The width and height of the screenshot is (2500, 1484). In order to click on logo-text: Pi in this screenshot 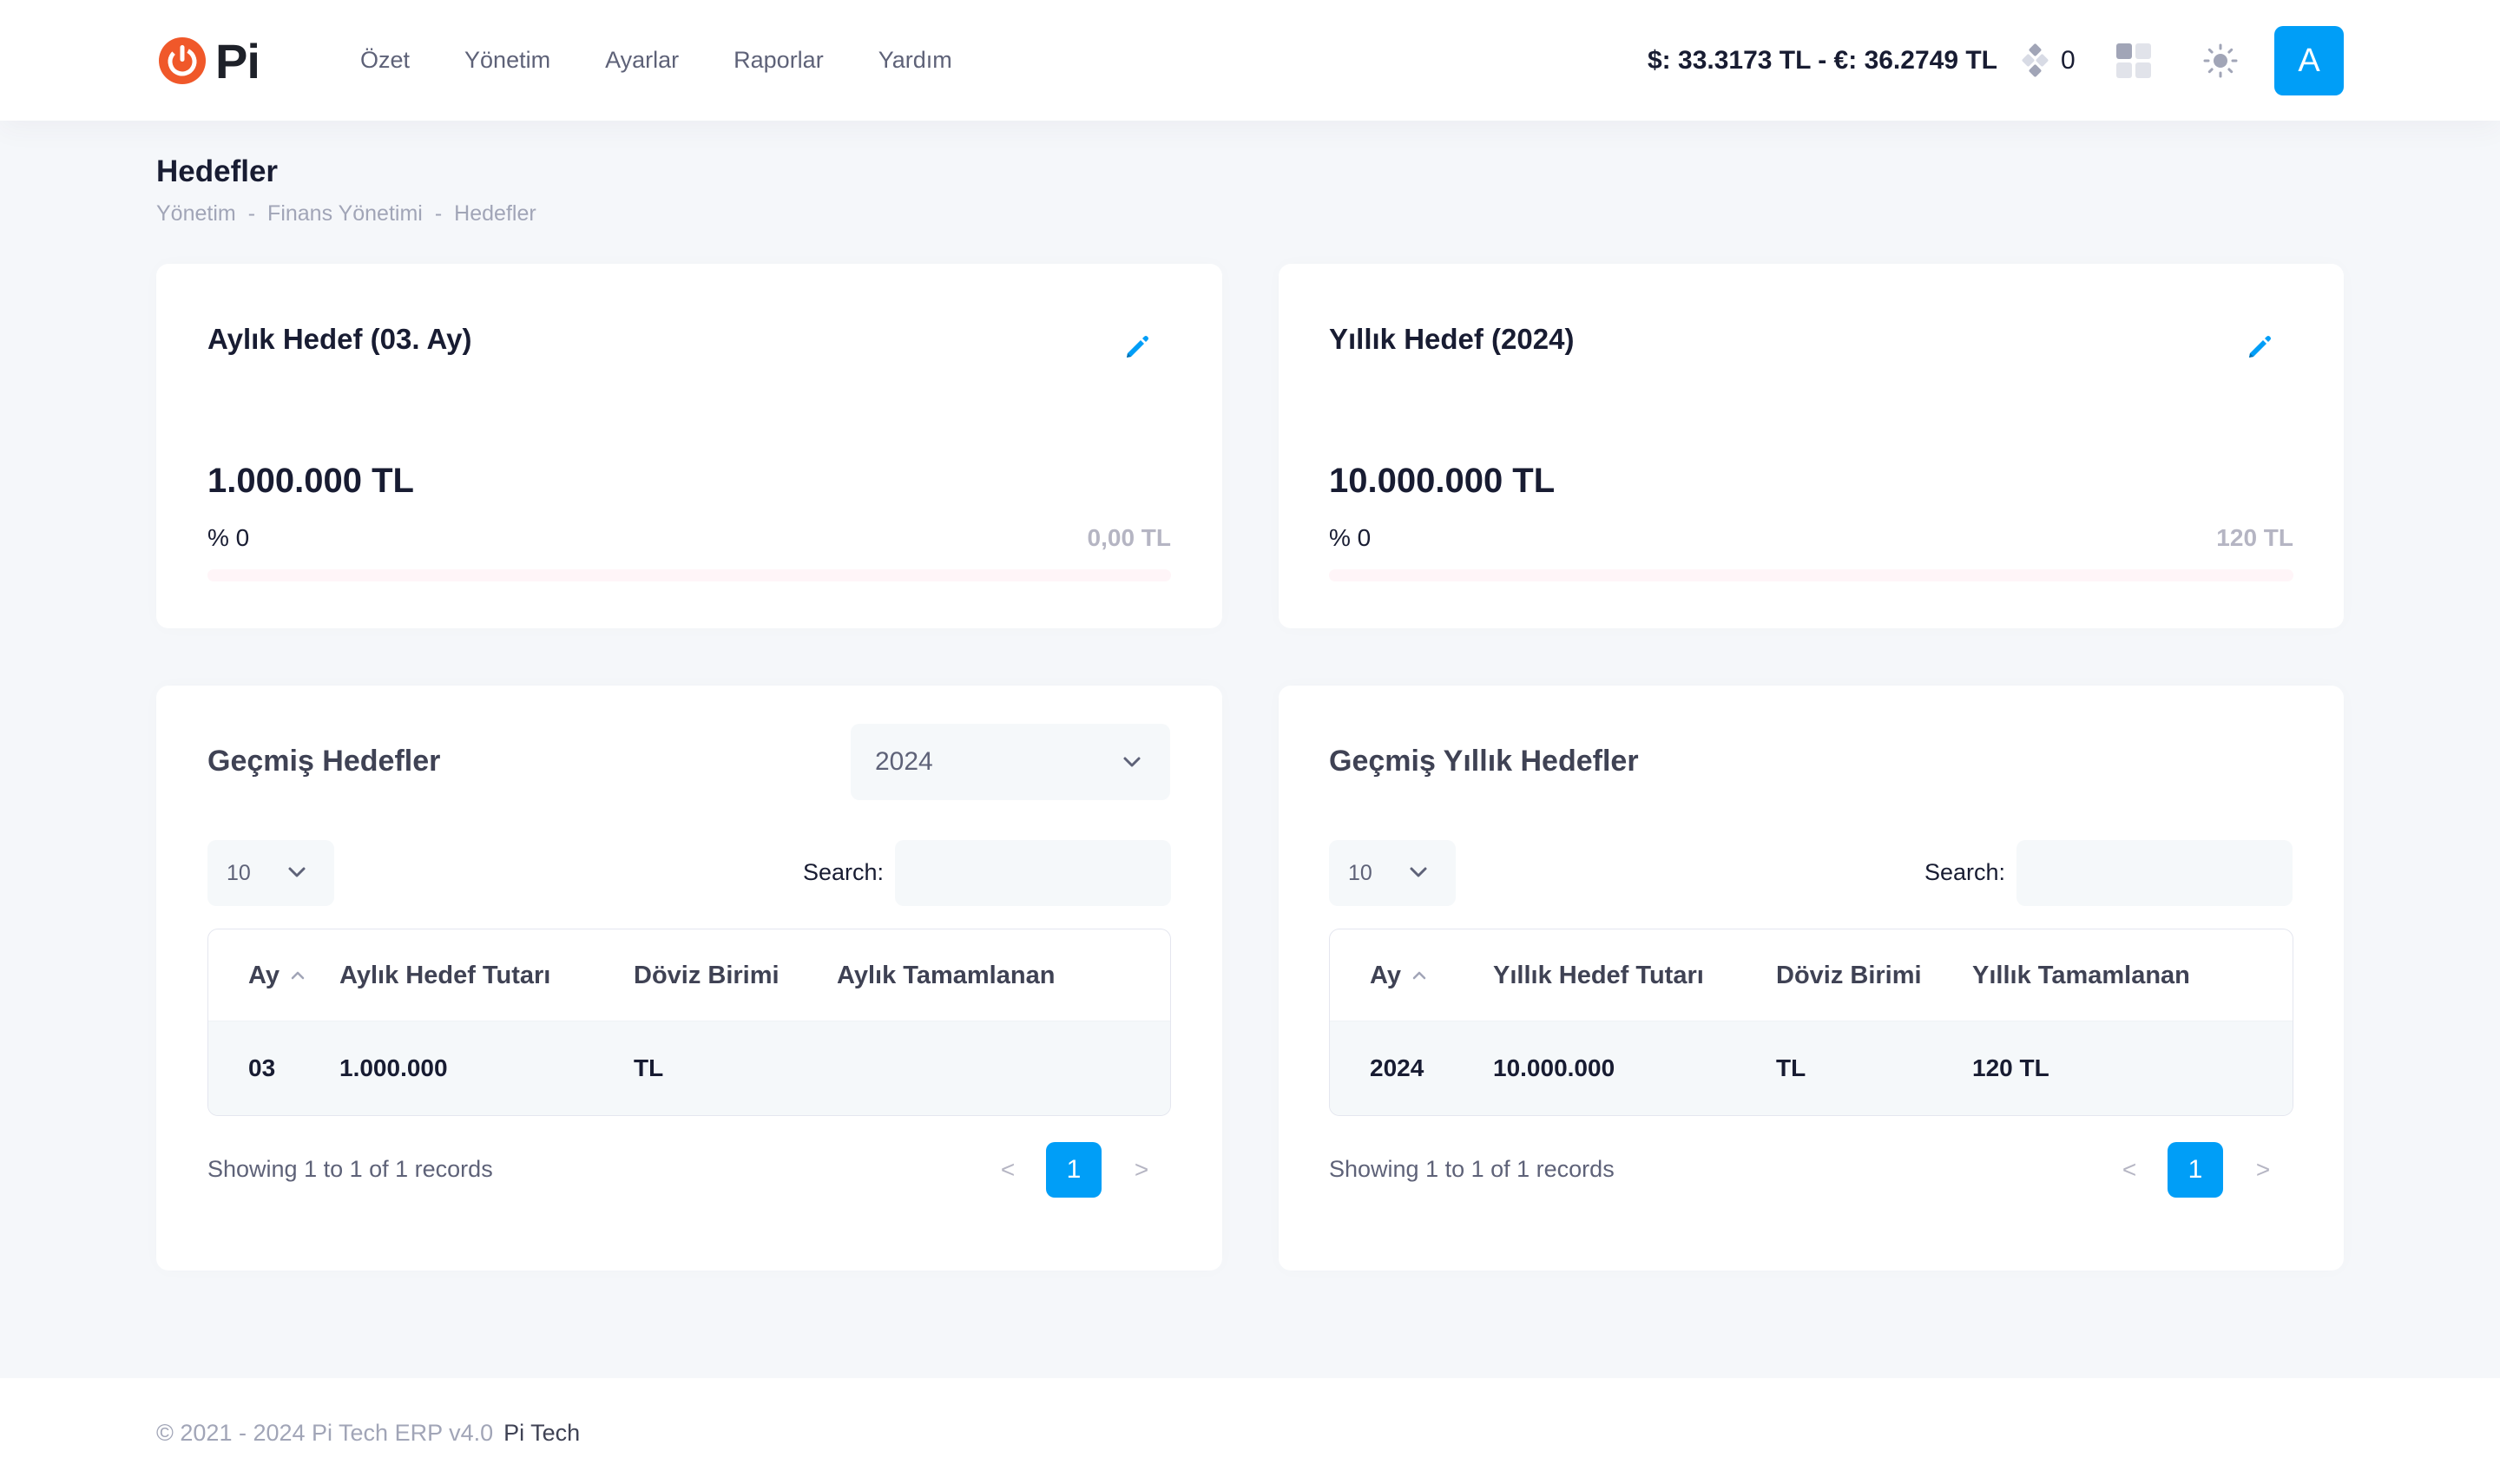, I will do `click(237, 61)`.